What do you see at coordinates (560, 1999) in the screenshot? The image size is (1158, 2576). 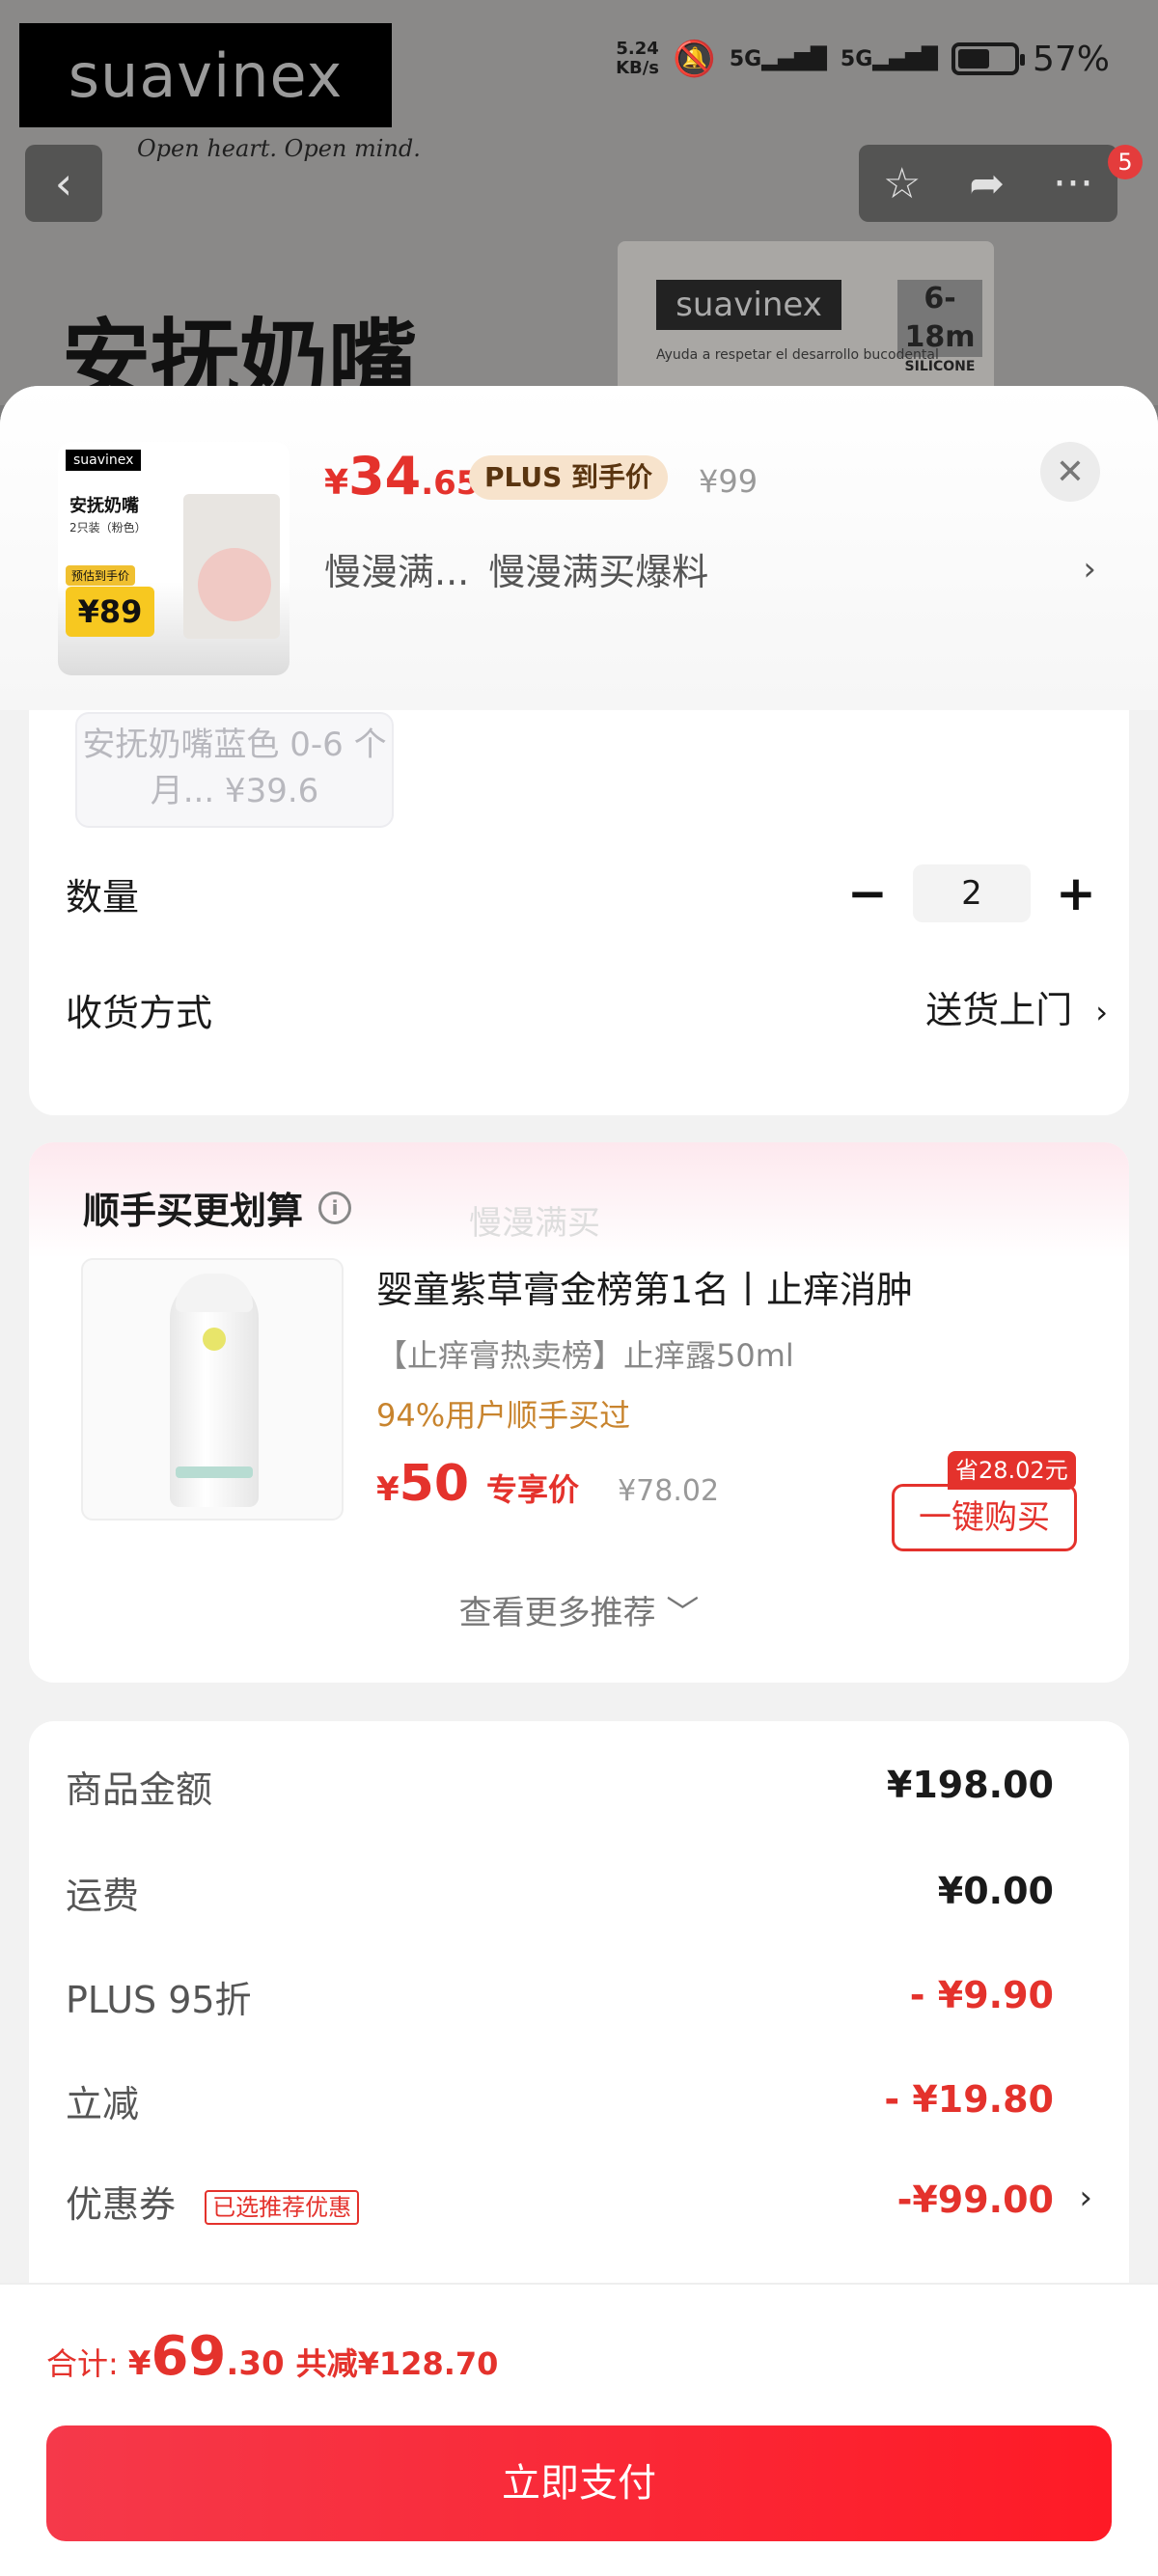 I see `amount-row-plus-discount: PLUS 95折 - ¥9.90` at bounding box center [560, 1999].